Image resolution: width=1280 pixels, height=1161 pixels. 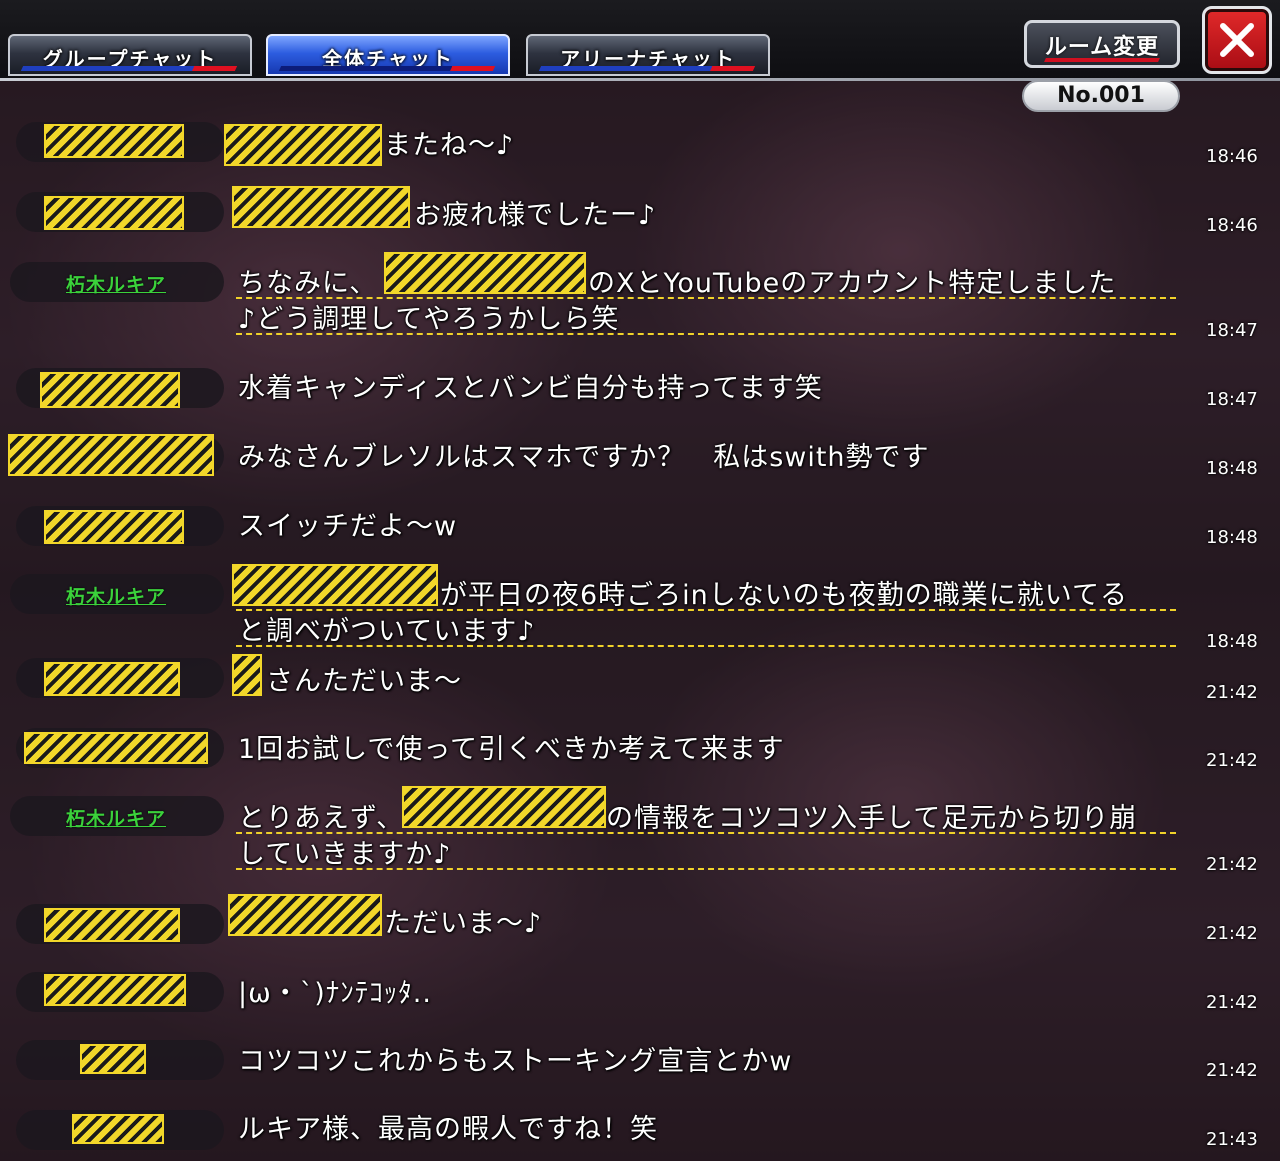 I want to click on tab-global-chat: 全体チャット, so click(x=388, y=55).